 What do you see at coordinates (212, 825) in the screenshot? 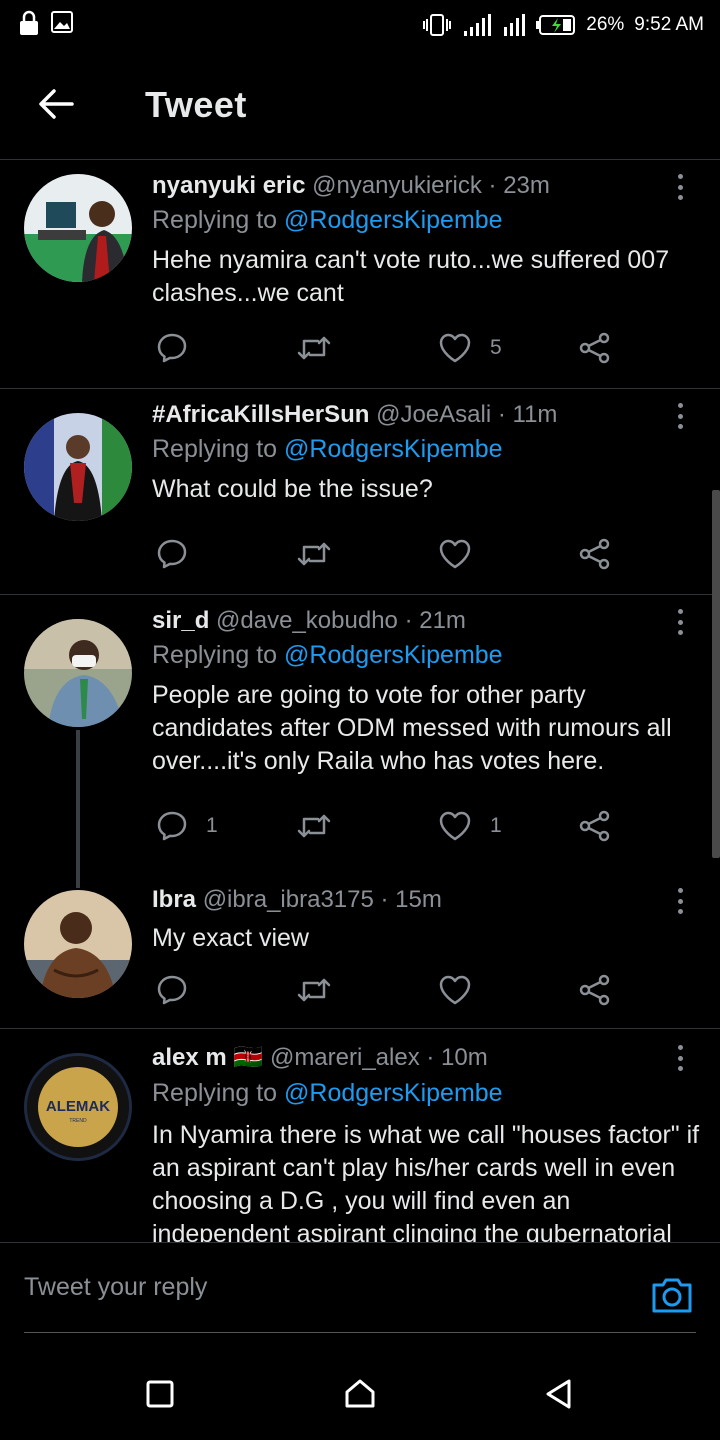
I see `reply-count: 1` at bounding box center [212, 825].